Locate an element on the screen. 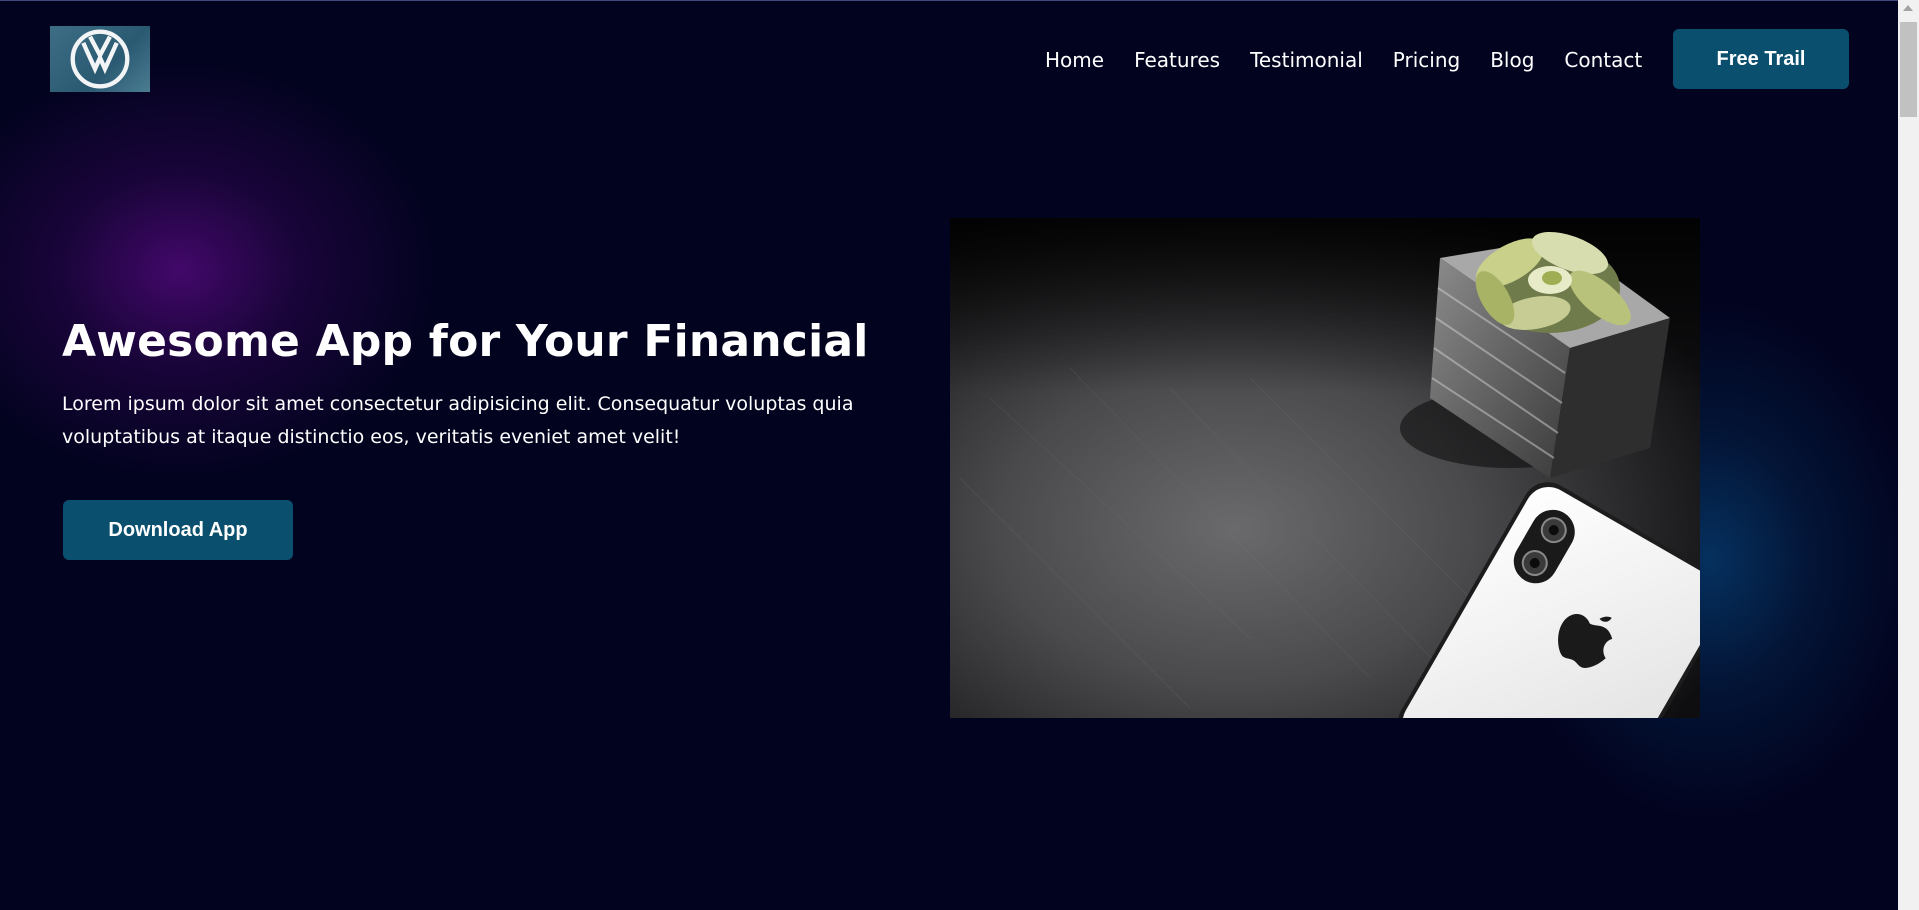  scrollbar-thumb is located at coordinates (1908, 69).